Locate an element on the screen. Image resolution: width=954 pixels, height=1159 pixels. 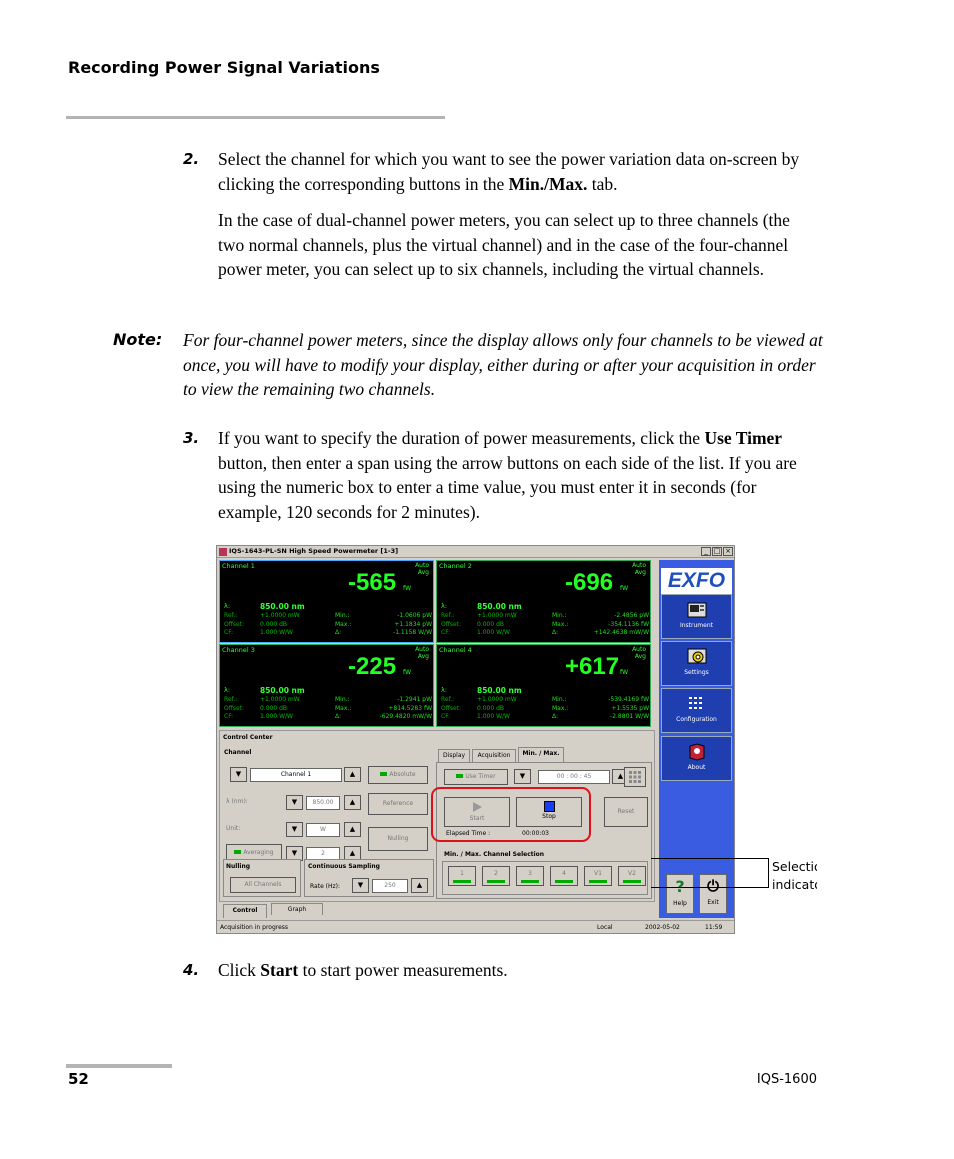
select-channel-v1-button: V1 is located at coordinates (598, 876).